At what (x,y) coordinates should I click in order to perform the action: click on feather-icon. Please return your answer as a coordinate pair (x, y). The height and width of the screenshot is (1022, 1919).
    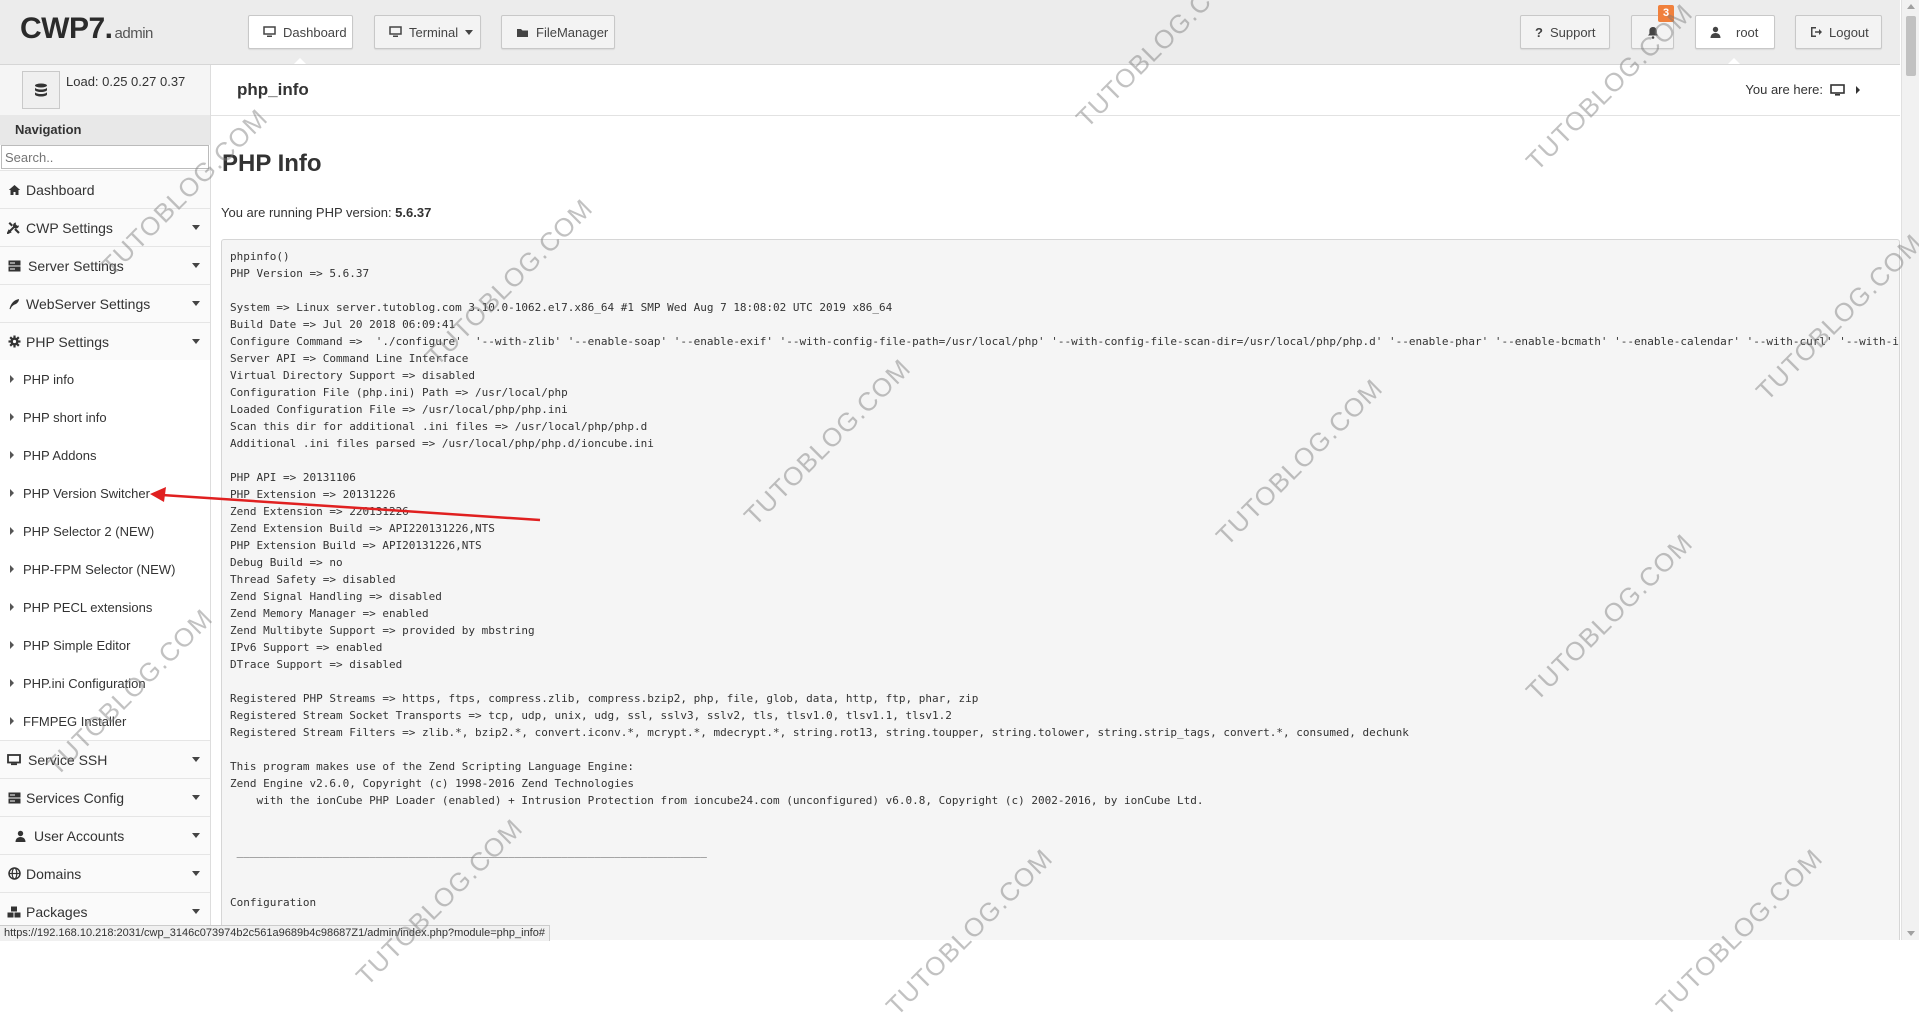
    Looking at the image, I should click on (14, 303).